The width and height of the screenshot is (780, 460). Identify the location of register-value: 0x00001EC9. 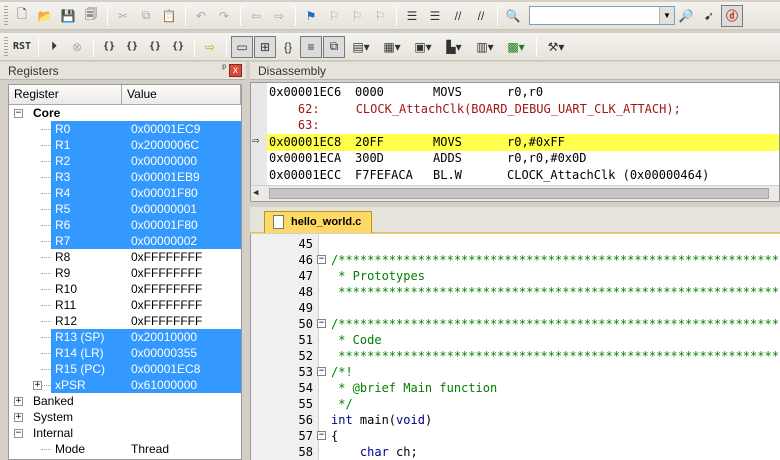
(165, 129).